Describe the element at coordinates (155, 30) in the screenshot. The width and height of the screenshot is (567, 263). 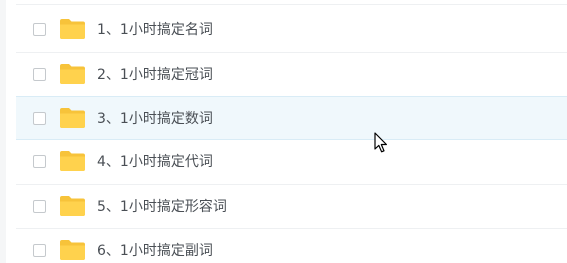
I see `file-name: 1、1小时搞定名词` at that location.